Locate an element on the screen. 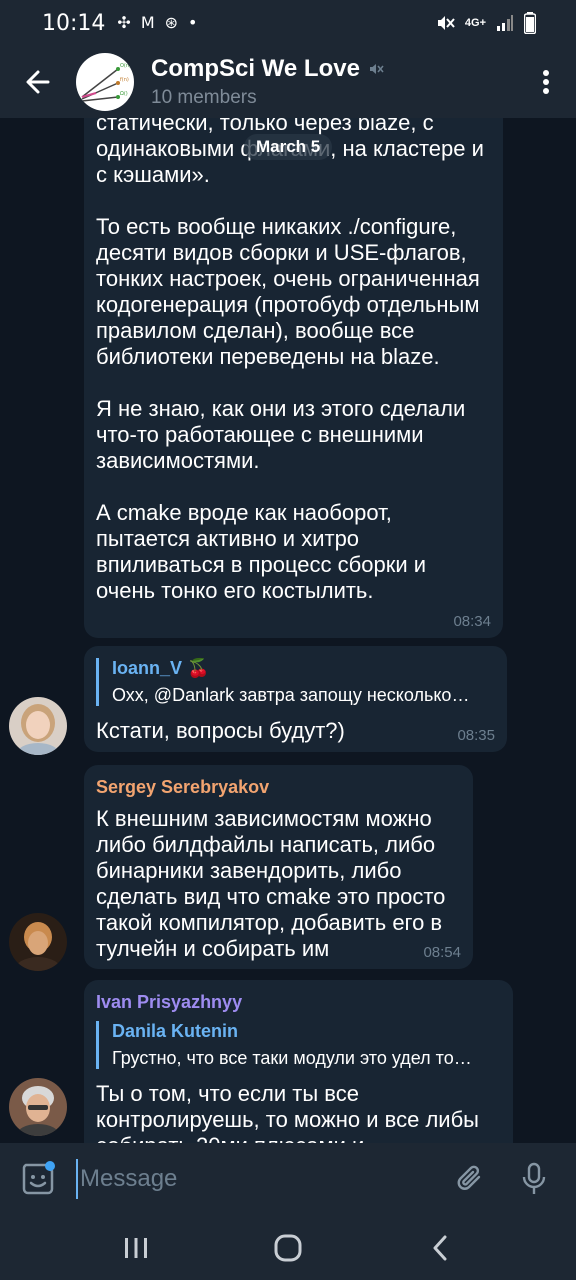  notification-icons: ✣ M ⊛ • is located at coordinates (157, 23).